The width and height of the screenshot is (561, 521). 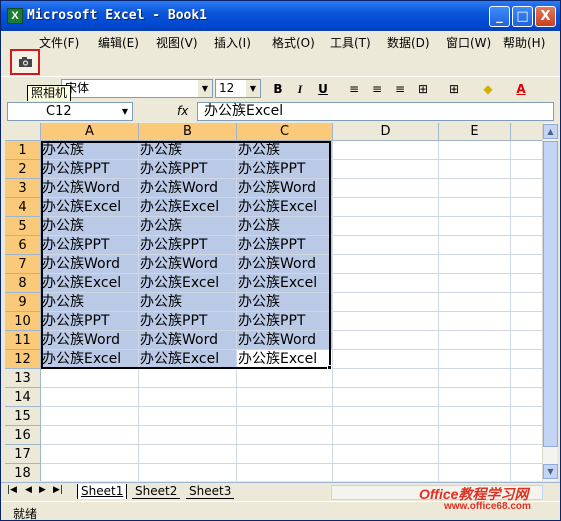 I want to click on tab-sheet1: Sheet1, so click(x=102, y=491).